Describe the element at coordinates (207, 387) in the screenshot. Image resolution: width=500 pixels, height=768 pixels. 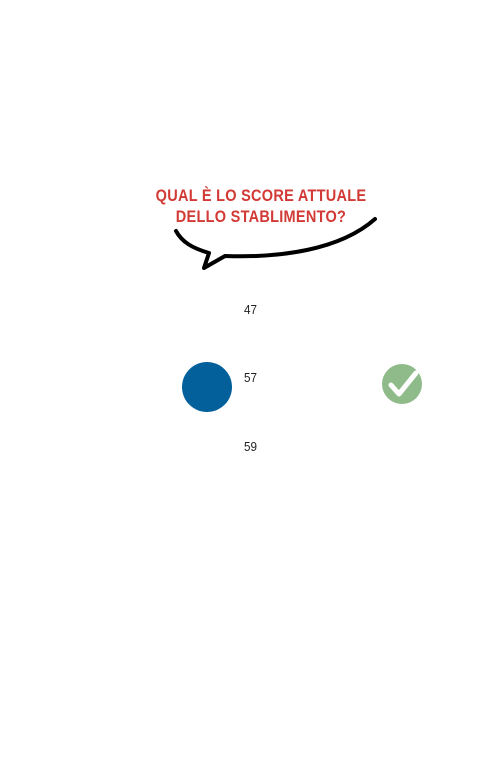
I see `filled-circle-icon` at that location.